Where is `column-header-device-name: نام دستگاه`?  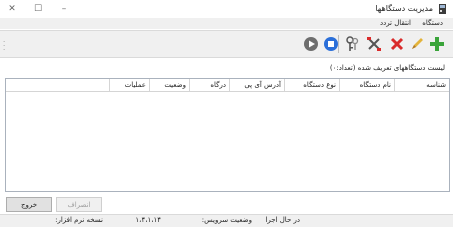
column-header-device-name: نام دستگاه is located at coordinates (366, 85).